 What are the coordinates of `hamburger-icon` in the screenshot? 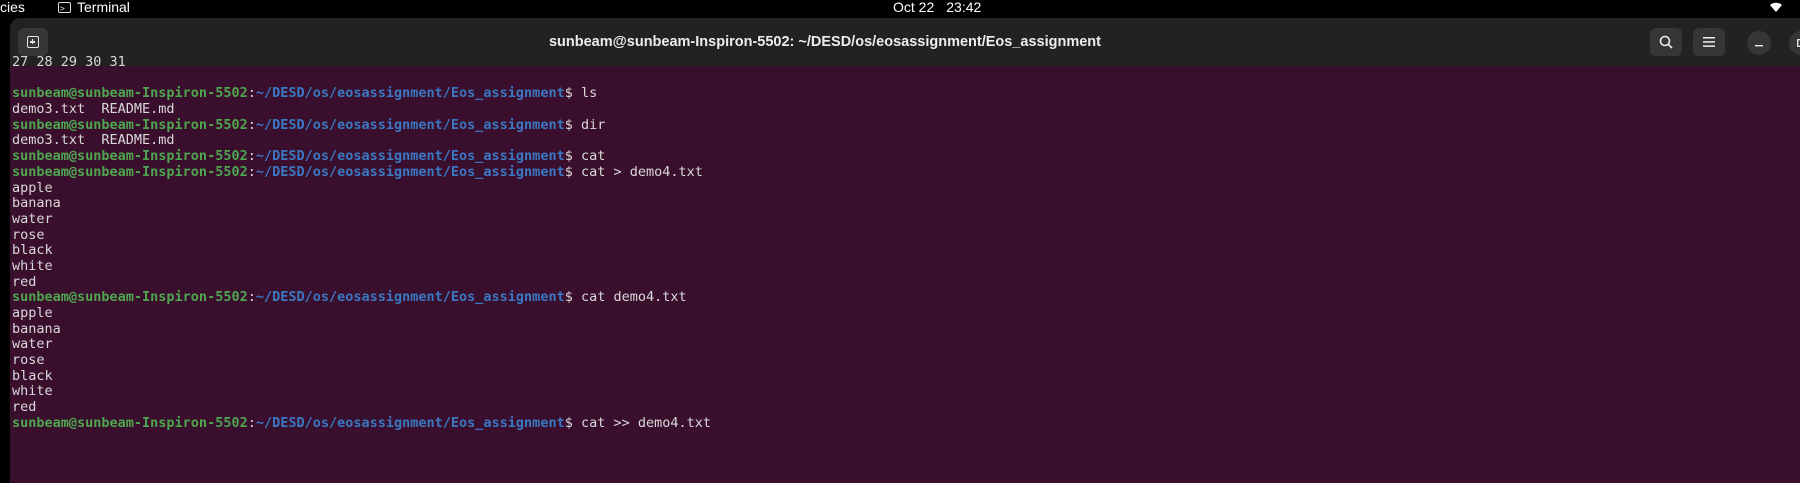 It's located at (1709, 42).